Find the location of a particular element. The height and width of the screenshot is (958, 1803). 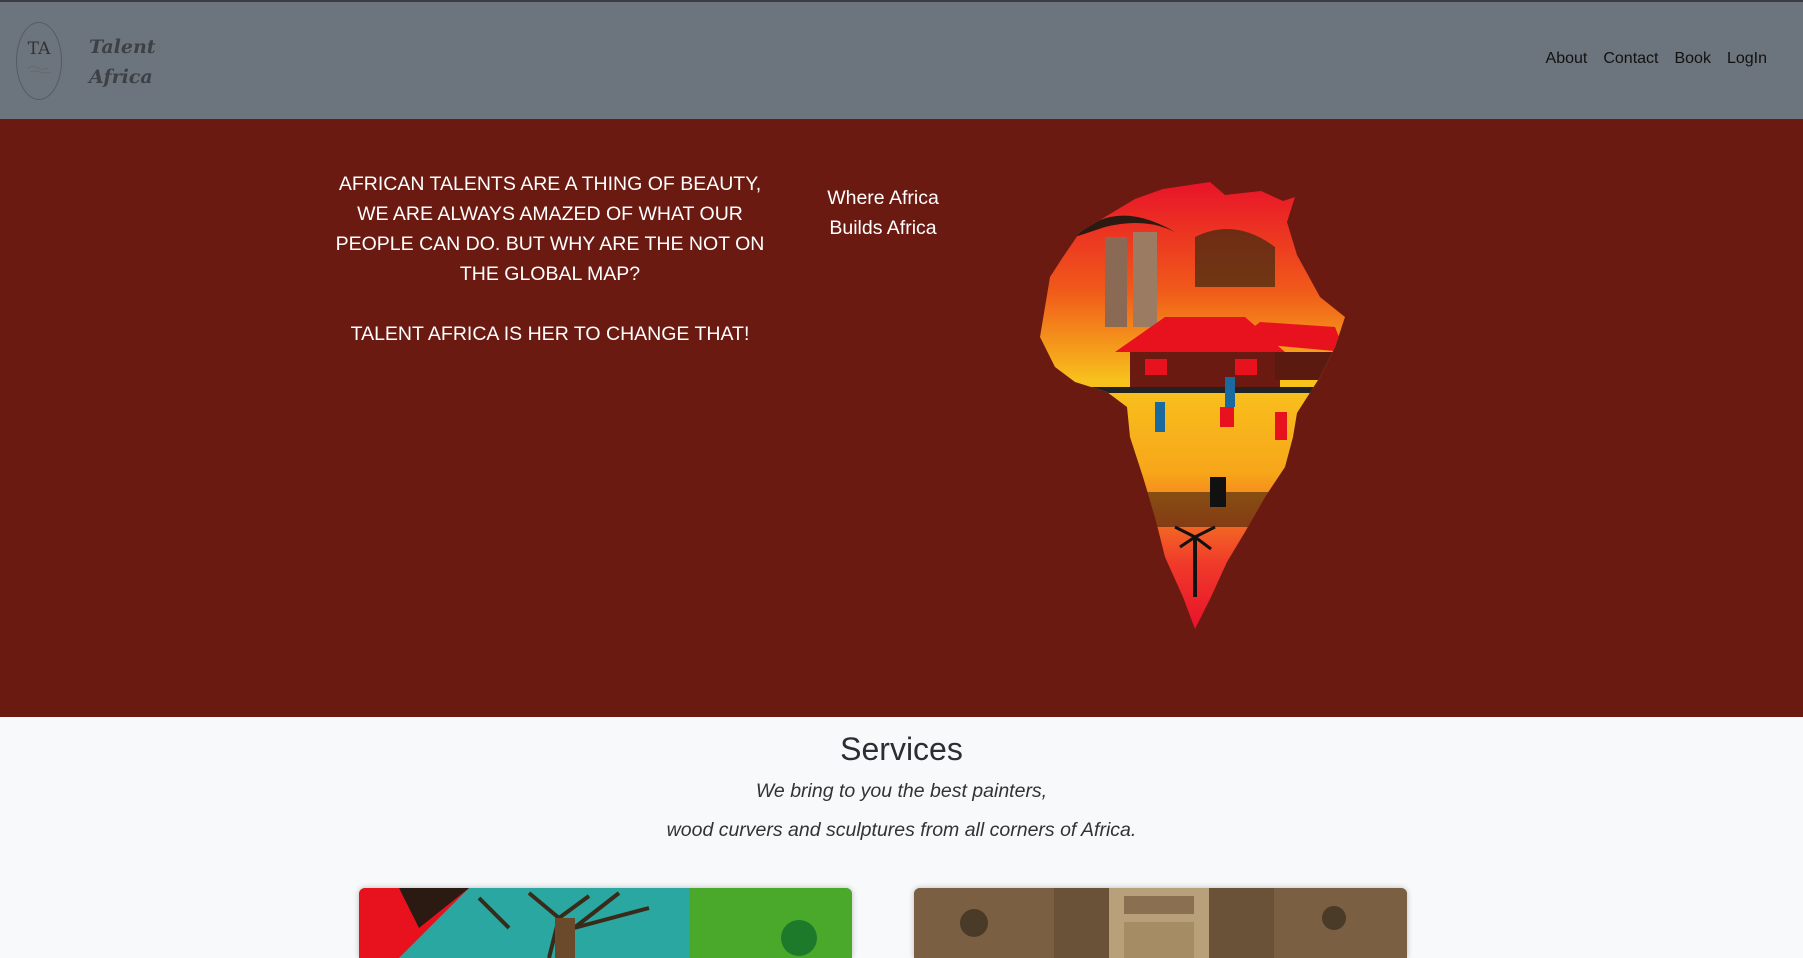

main-nav: About Contact Book LogIn is located at coordinates (1656, 59).